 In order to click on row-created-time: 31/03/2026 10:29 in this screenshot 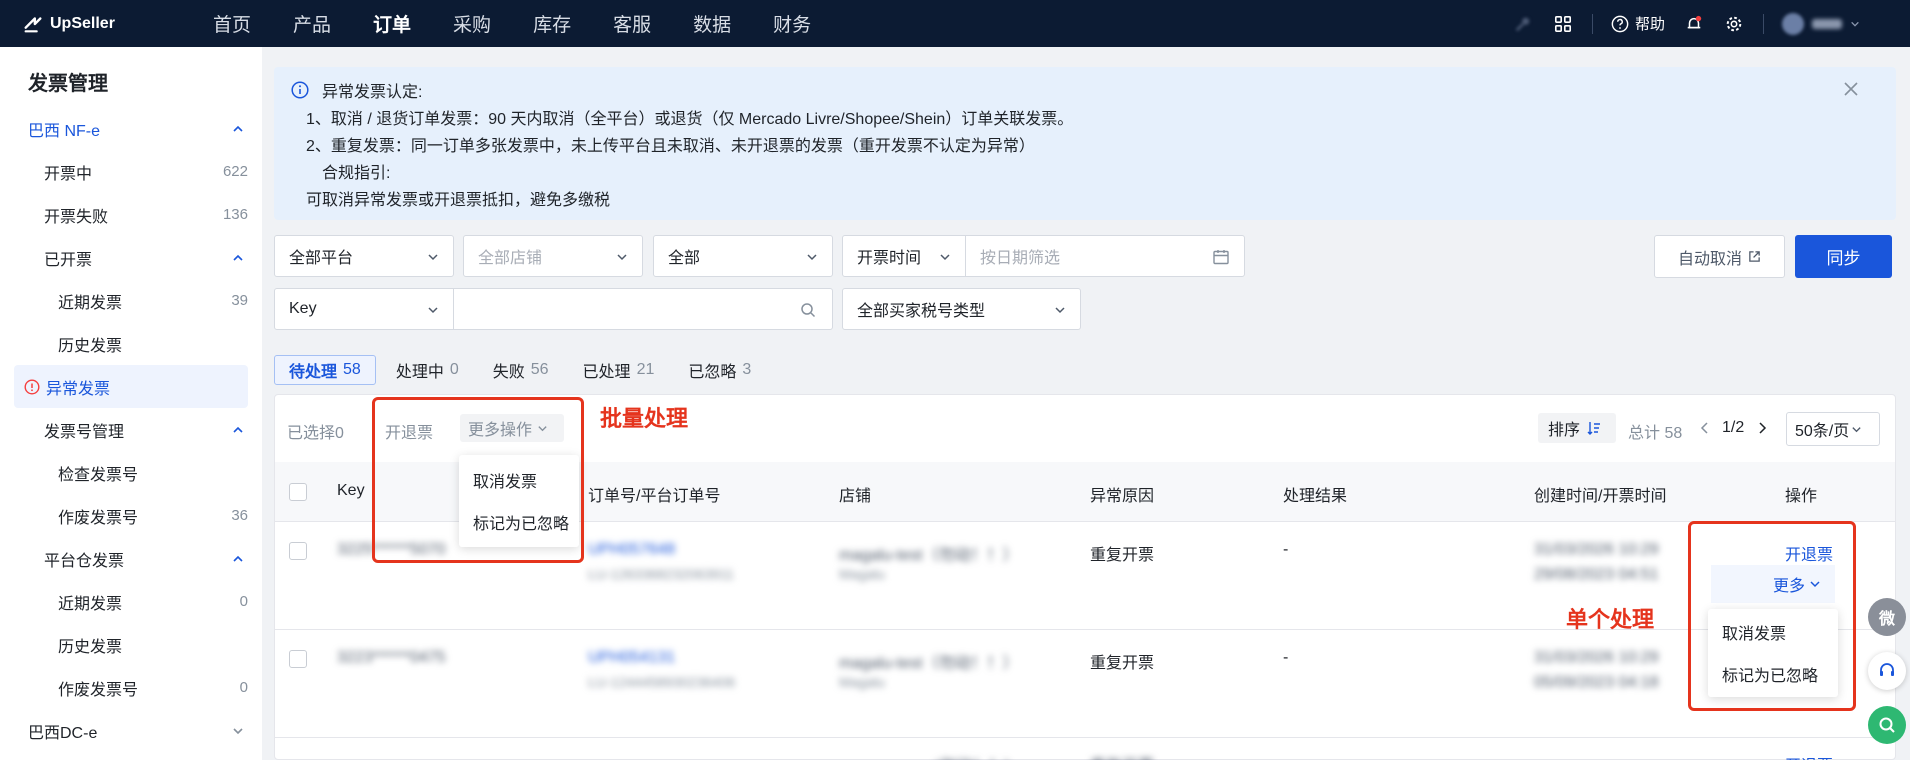, I will do `click(1596, 657)`.